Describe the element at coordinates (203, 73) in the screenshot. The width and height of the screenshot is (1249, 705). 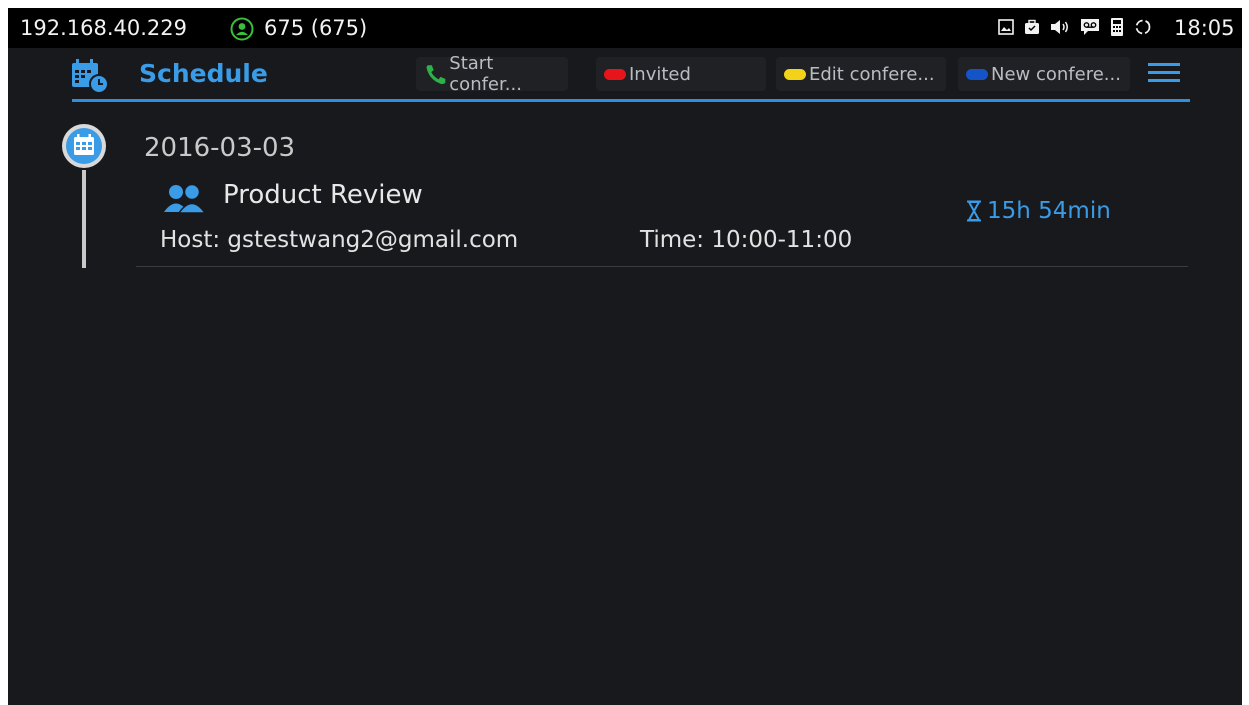
I see `page-title: Schedule` at that location.